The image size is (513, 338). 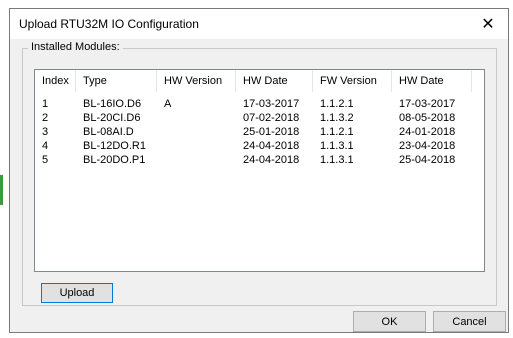 I want to click on cell-hw-date: 25-01-2018, so click(x=271, y=132).